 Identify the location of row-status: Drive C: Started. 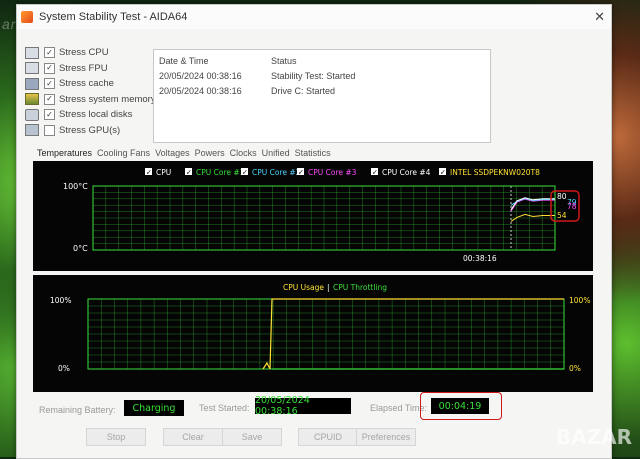
(303, 90).